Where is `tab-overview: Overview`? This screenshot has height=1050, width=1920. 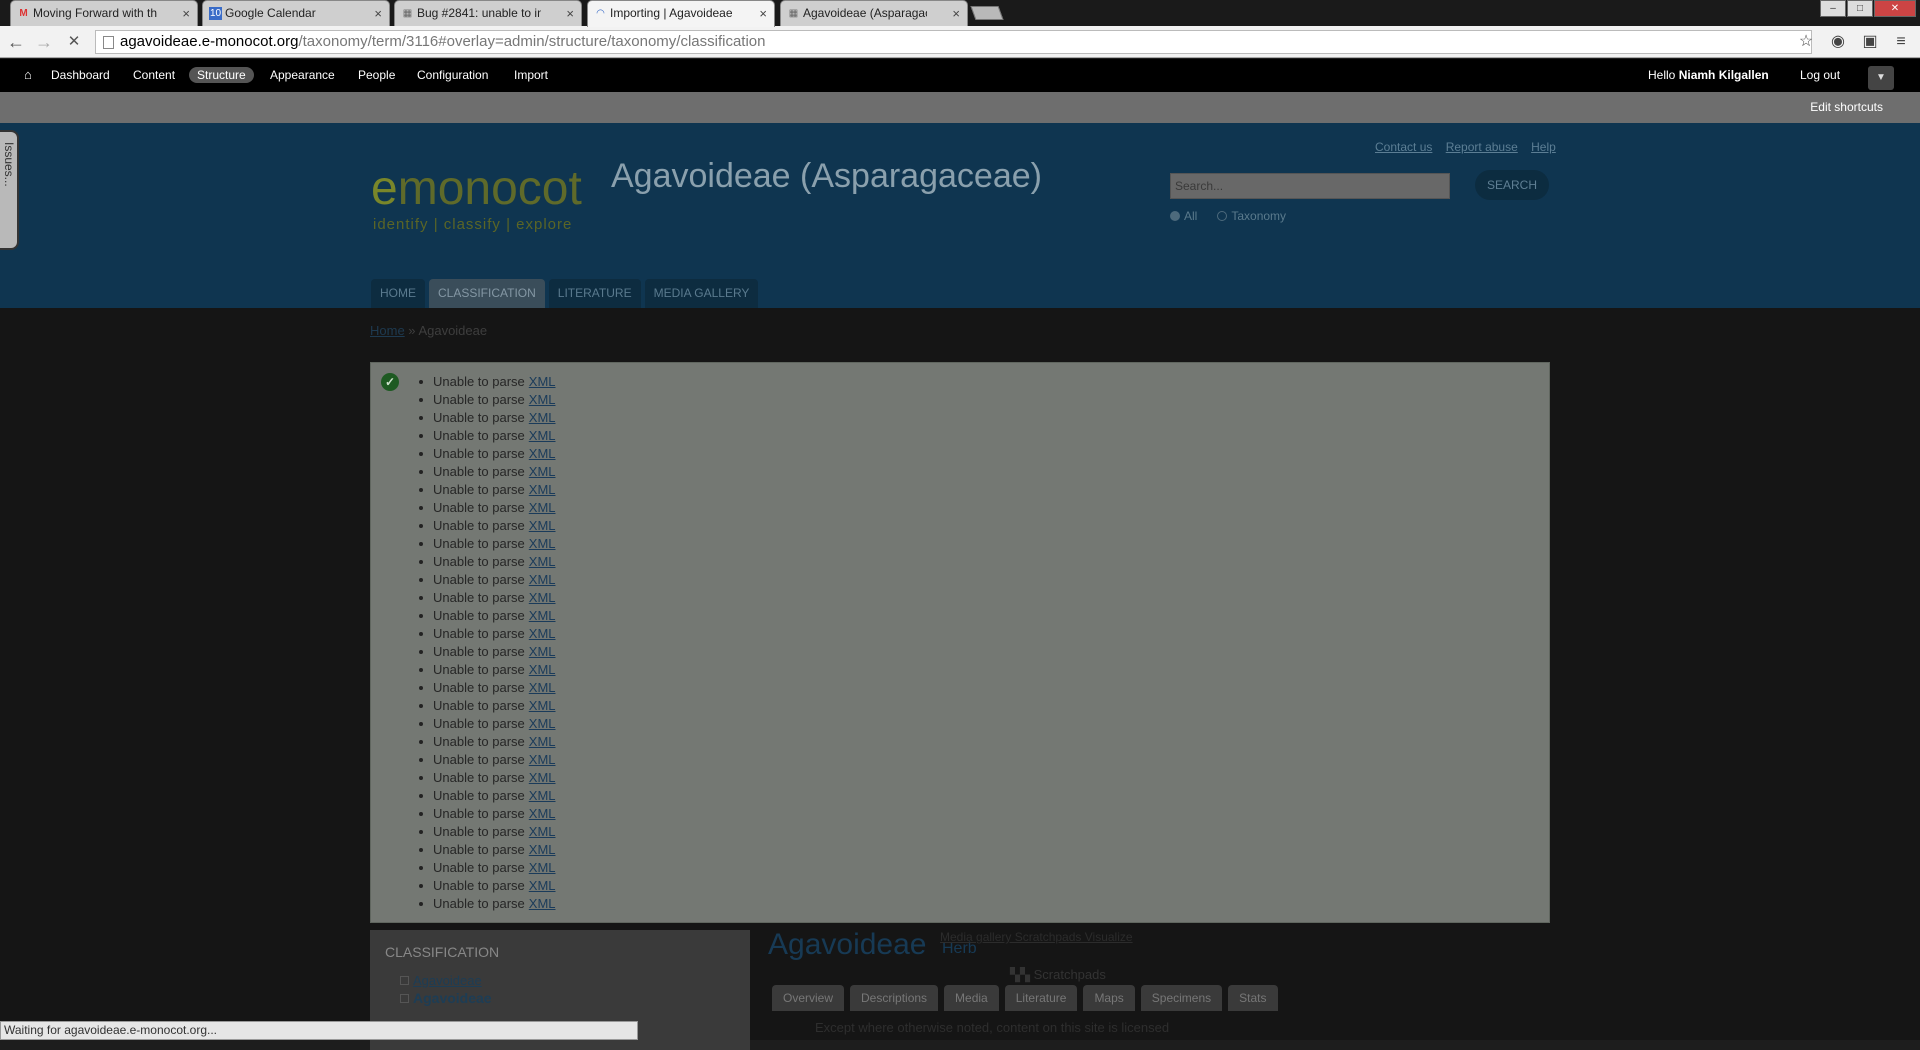
tab-overview: Overview is located at coordinates (808, 998).